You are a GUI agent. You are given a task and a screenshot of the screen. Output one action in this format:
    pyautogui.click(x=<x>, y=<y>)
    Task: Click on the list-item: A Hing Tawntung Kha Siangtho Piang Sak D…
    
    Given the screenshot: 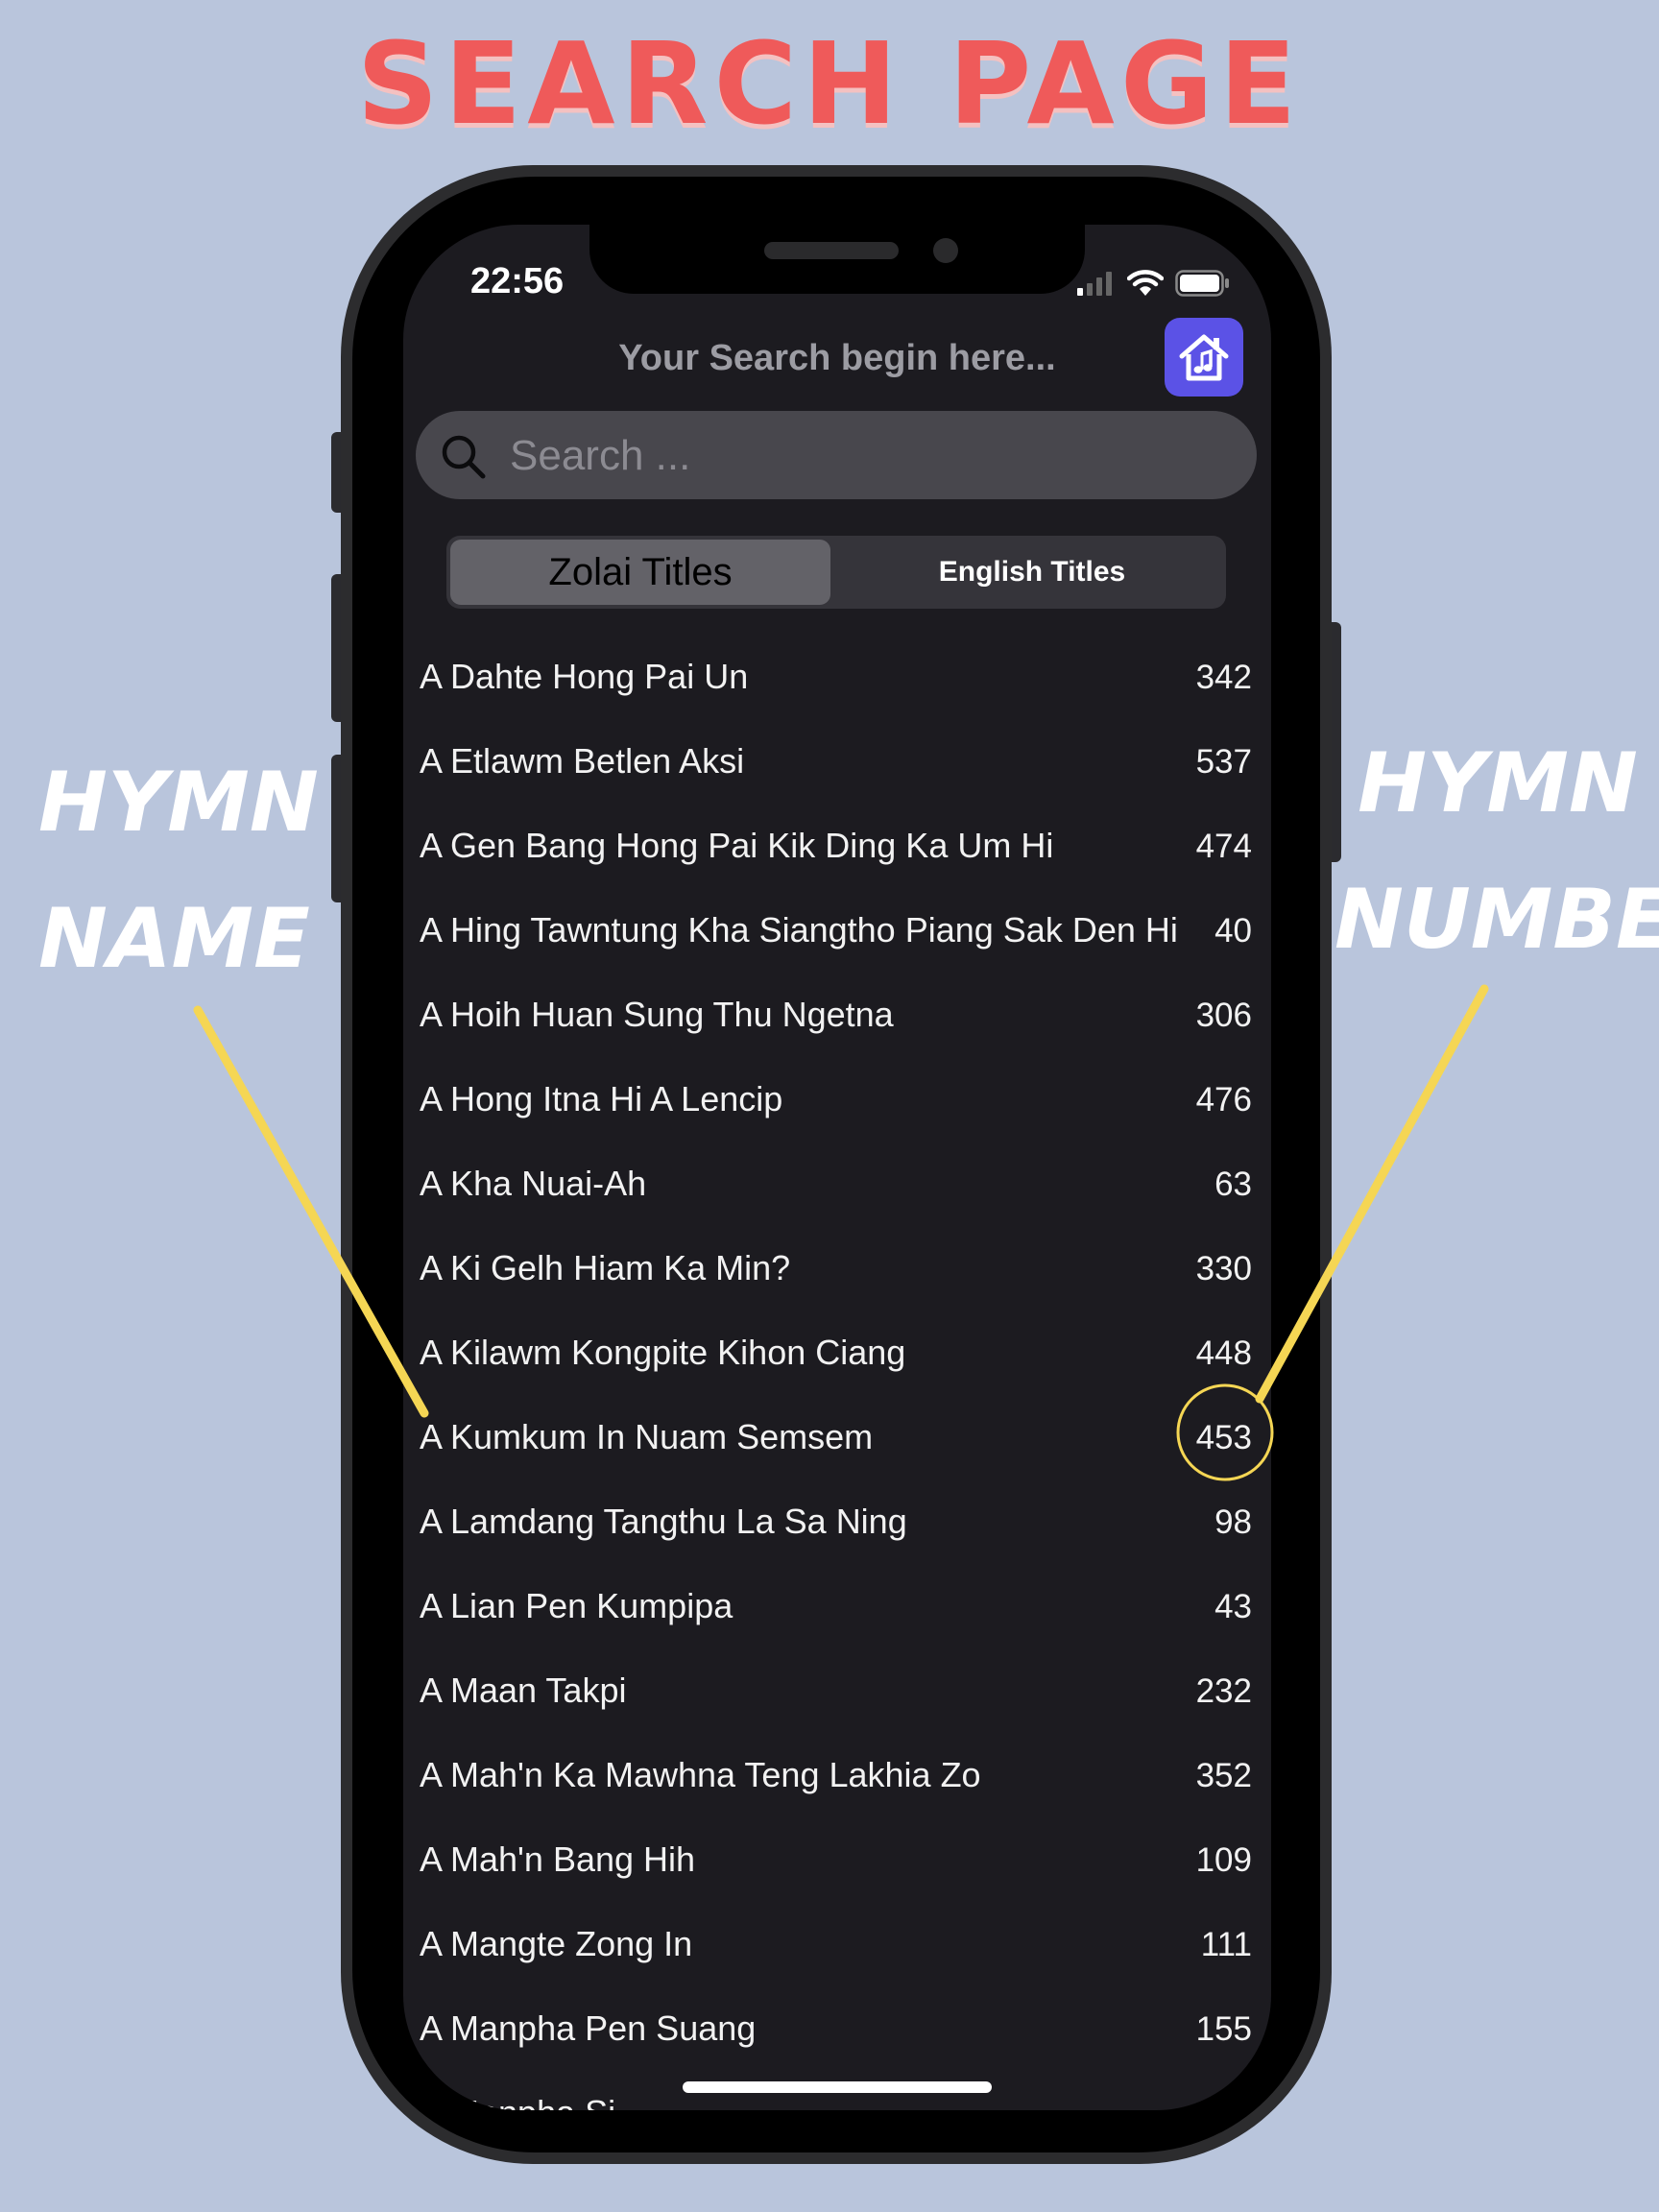 What is the action you would take?
    pyautogui.click(x=837, y=932)
    